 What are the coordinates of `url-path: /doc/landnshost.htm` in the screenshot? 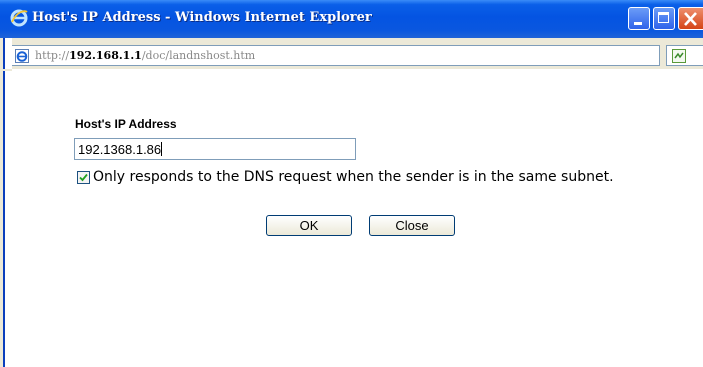 It's located at (198, 55).